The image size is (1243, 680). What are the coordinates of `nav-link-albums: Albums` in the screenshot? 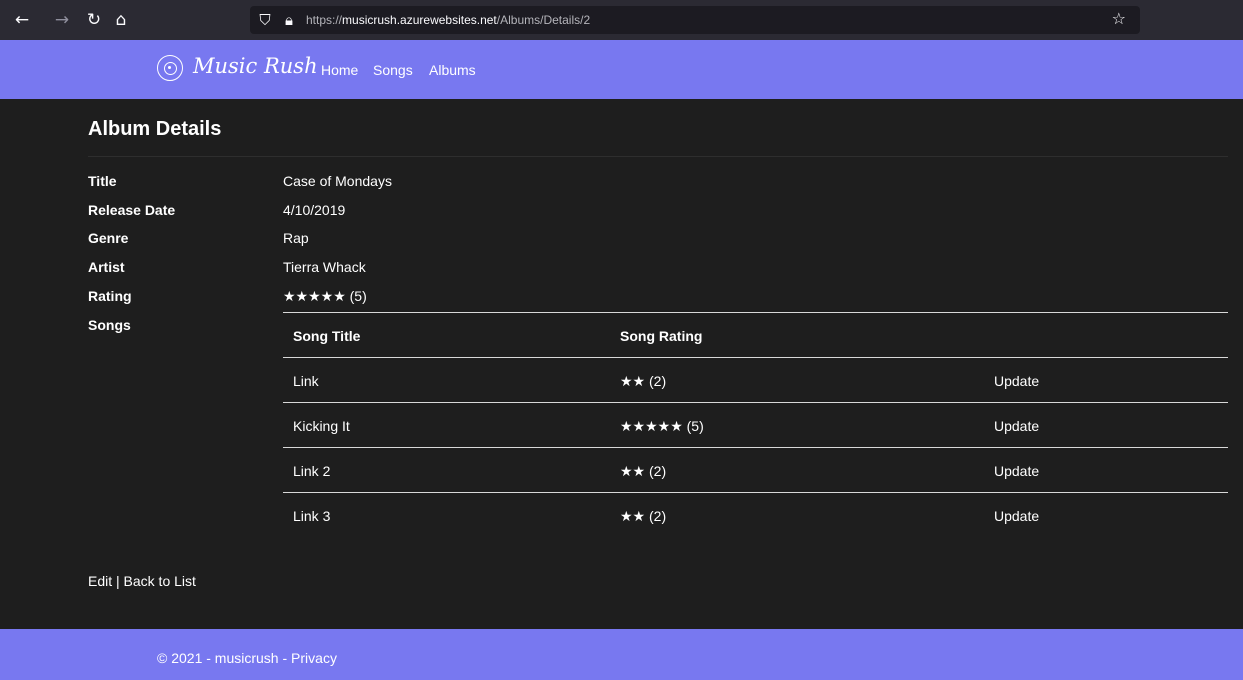 It's located at (452, 70).